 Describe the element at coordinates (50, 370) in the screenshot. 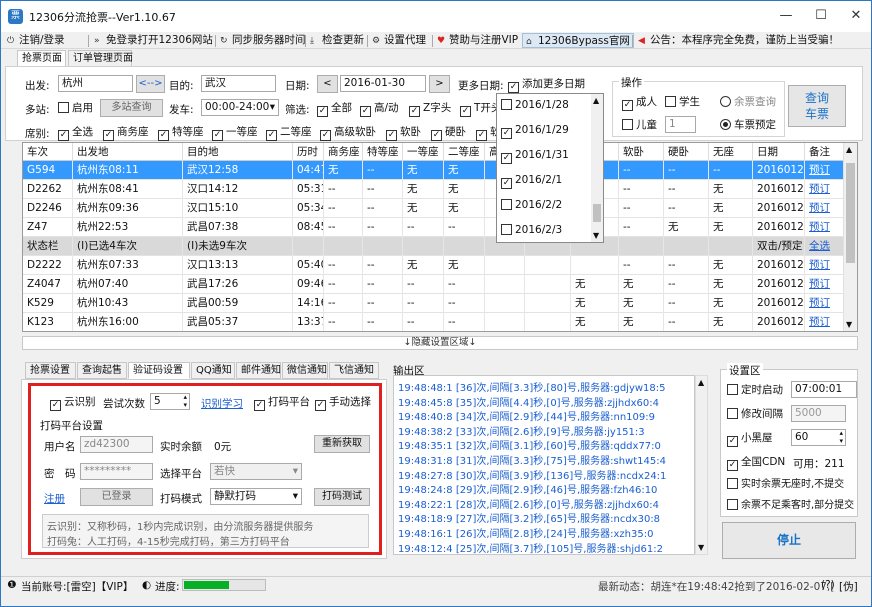

I see `tab-grab-settings: 抢票设置` at that location.